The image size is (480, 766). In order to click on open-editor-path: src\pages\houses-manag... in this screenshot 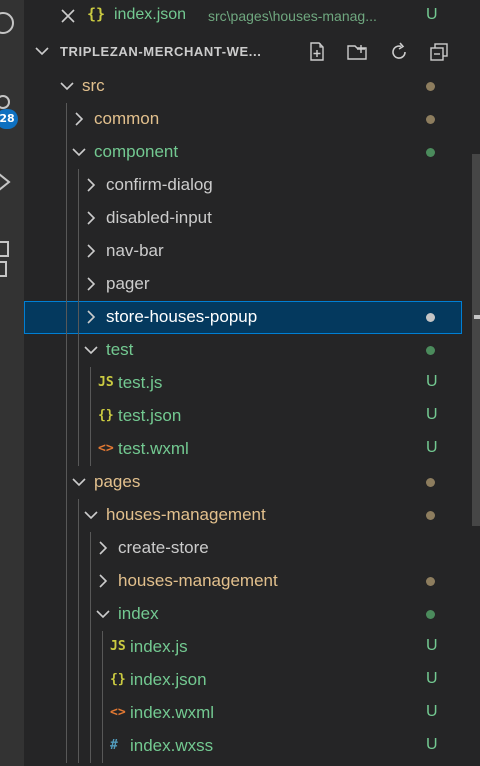, I will do `click(292, 16)`.